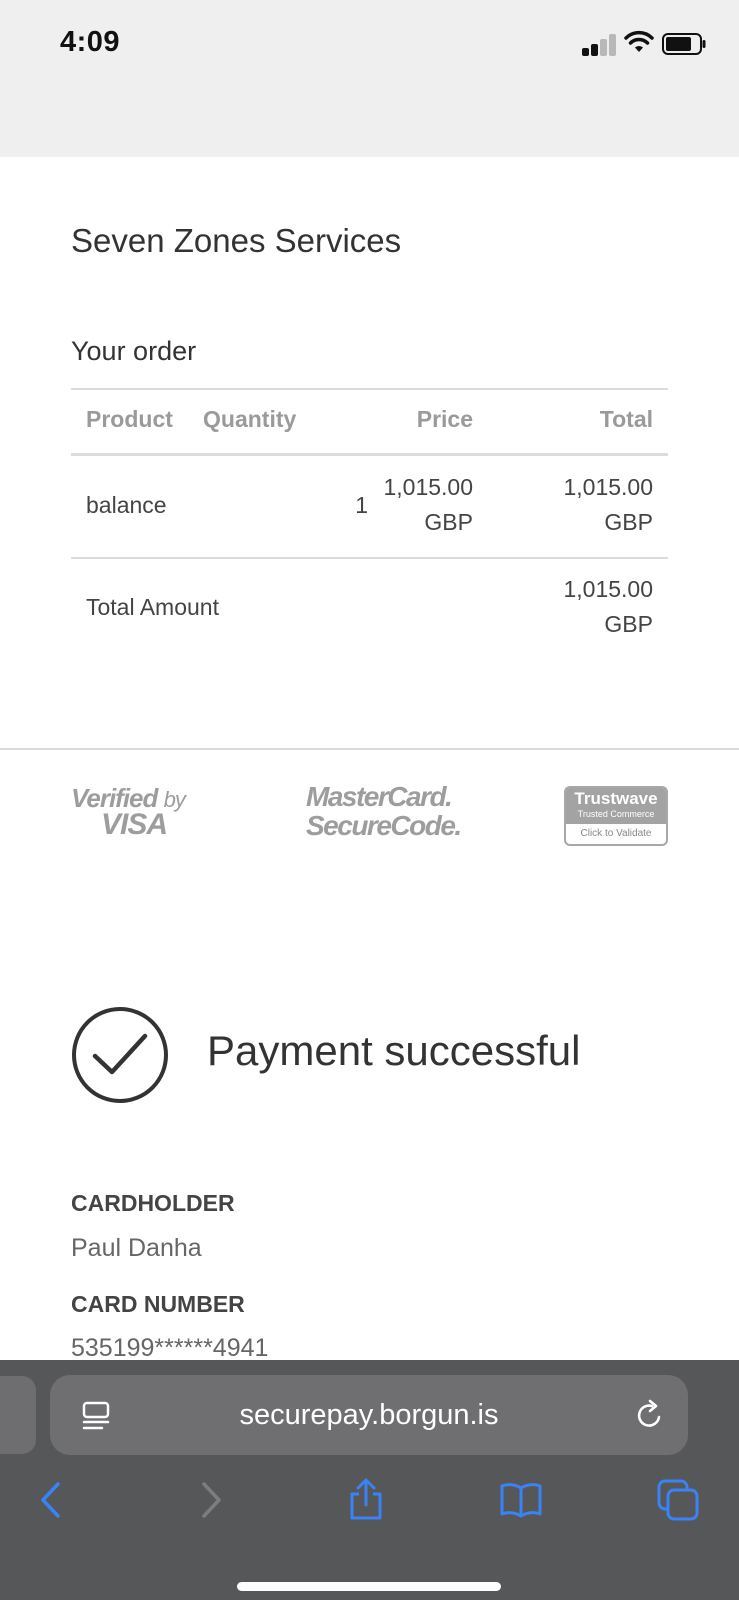 The height and width of the screenshot is (1600, 739). What do you see at coordinates (369, 454) in the screenshot?
I see `table-header-border` at bounding box center [369, 454].